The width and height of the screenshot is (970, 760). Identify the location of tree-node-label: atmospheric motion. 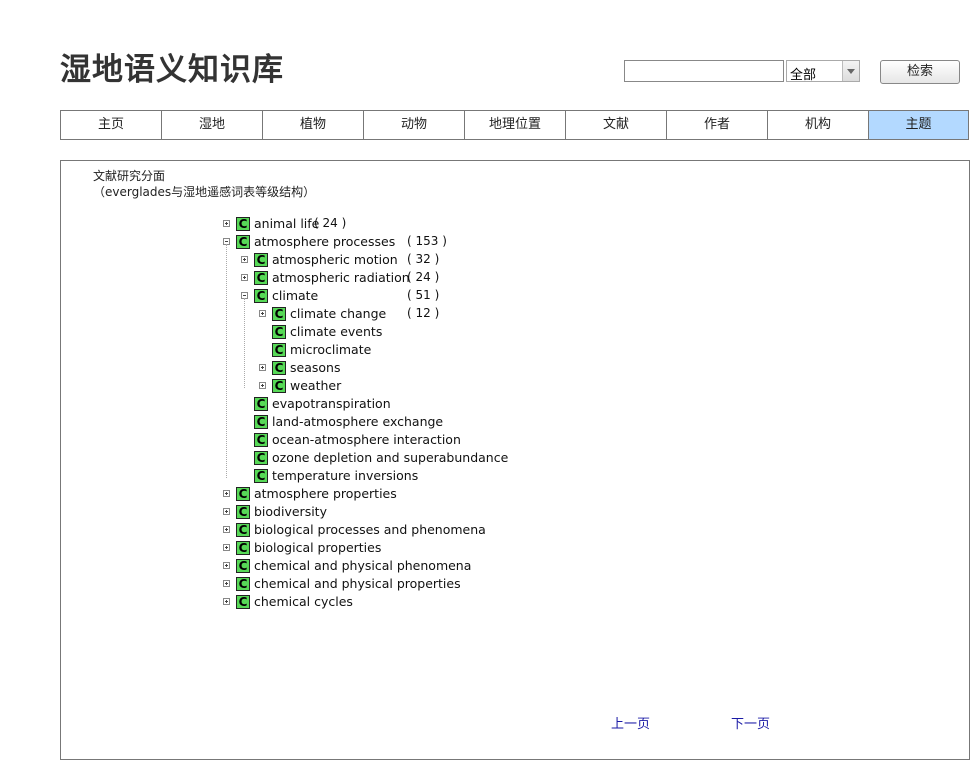
(335, 259).